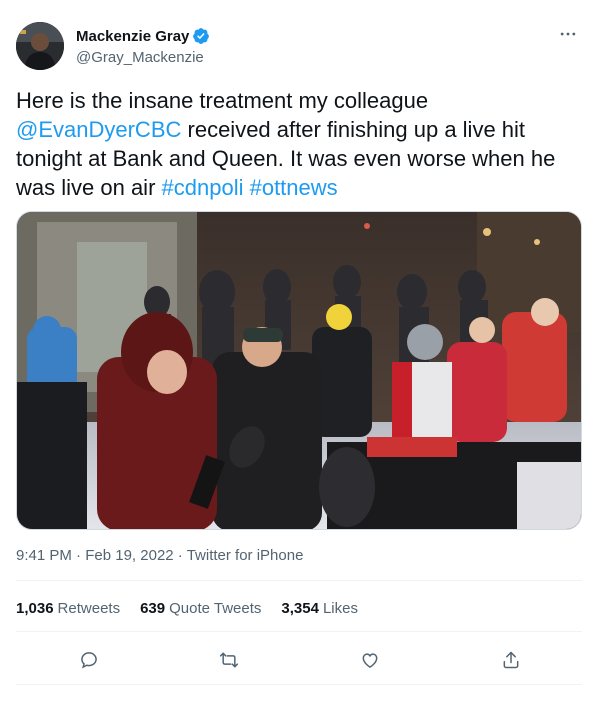 This screenshot has height=701, width=598. Describe the element at coordinates (568, 34) in the screenshot. I see `more-icon` at that location.